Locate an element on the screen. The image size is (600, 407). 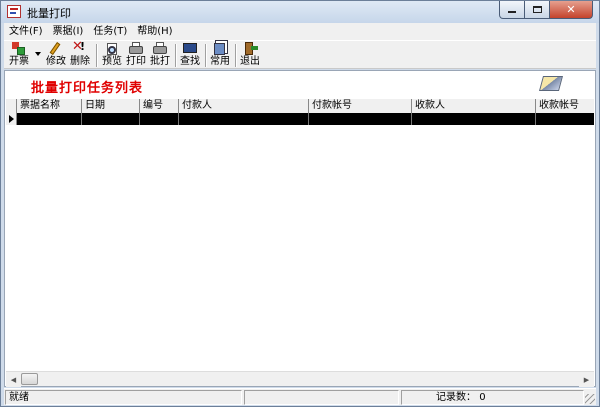
close-icon: ✕ is located at coordinates (571, 9).